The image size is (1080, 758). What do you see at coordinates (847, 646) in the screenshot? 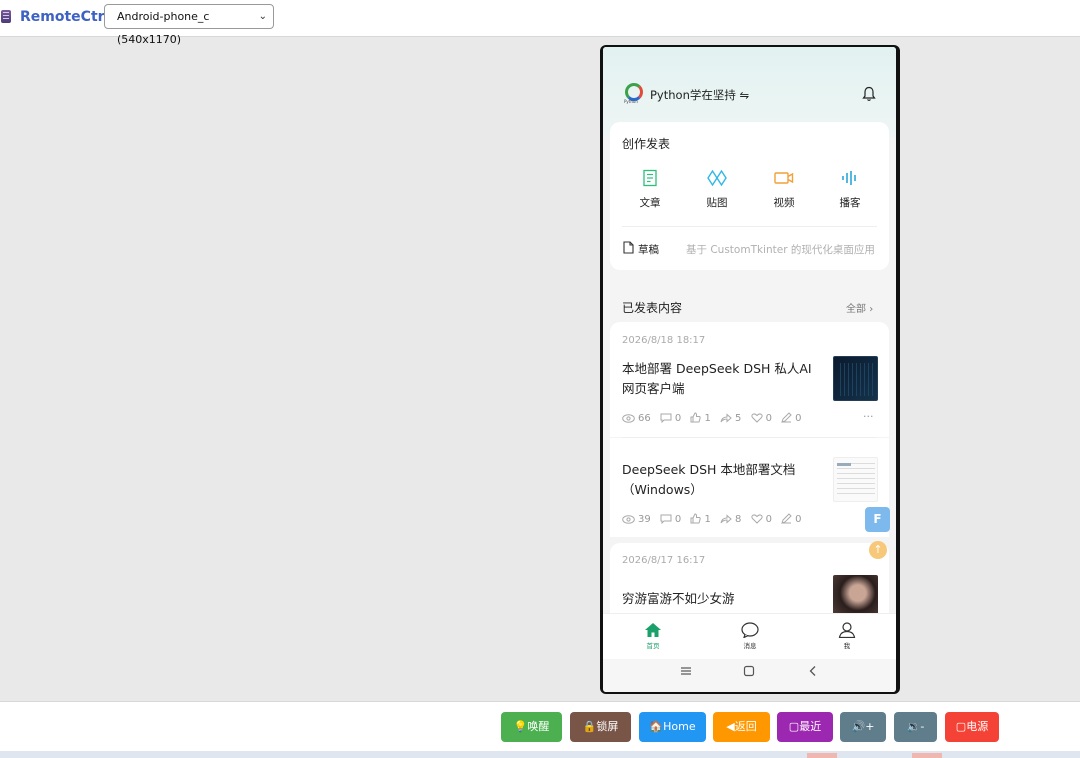
I see `tab-profile-label: 我` at bounding box center [847, 646].